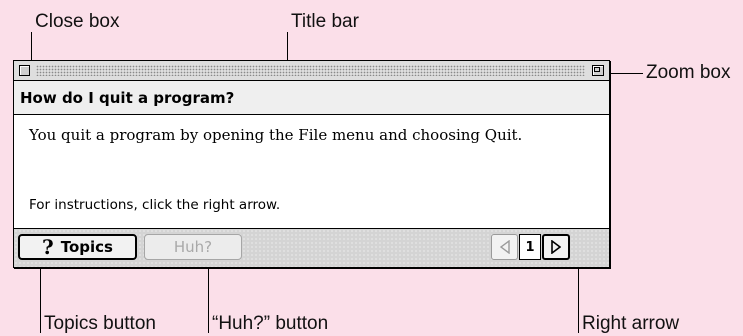  I want to click on title-bar, so click(311, 71).